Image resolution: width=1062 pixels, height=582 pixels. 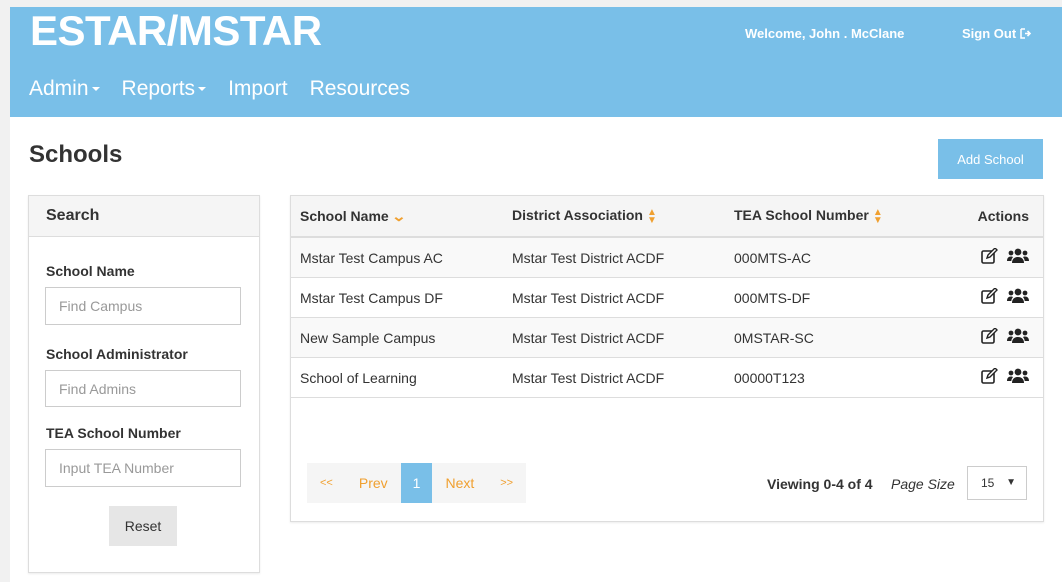 I want to click on cell-school-name: School of Learning, so click(x=401, y=377).